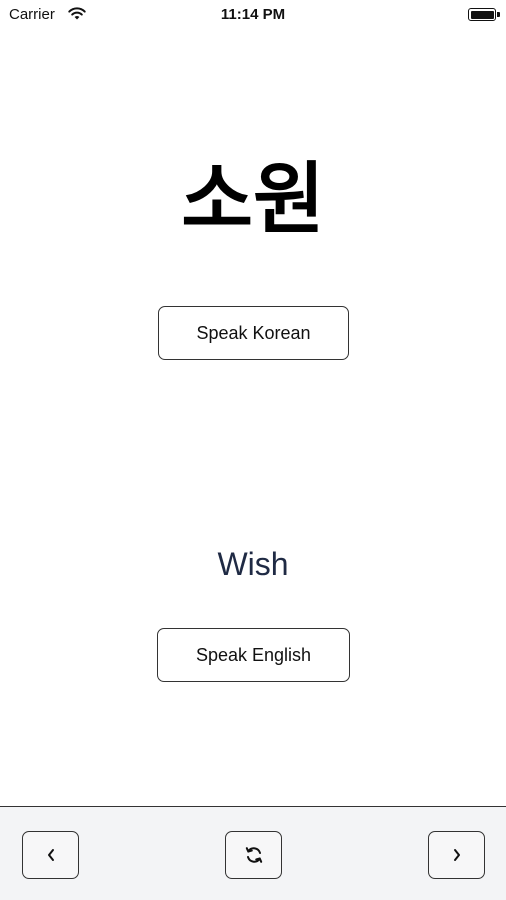 Image resolution: width=506 pixels, height=900 pixels. I want to click on next-button, so click(456, 855).